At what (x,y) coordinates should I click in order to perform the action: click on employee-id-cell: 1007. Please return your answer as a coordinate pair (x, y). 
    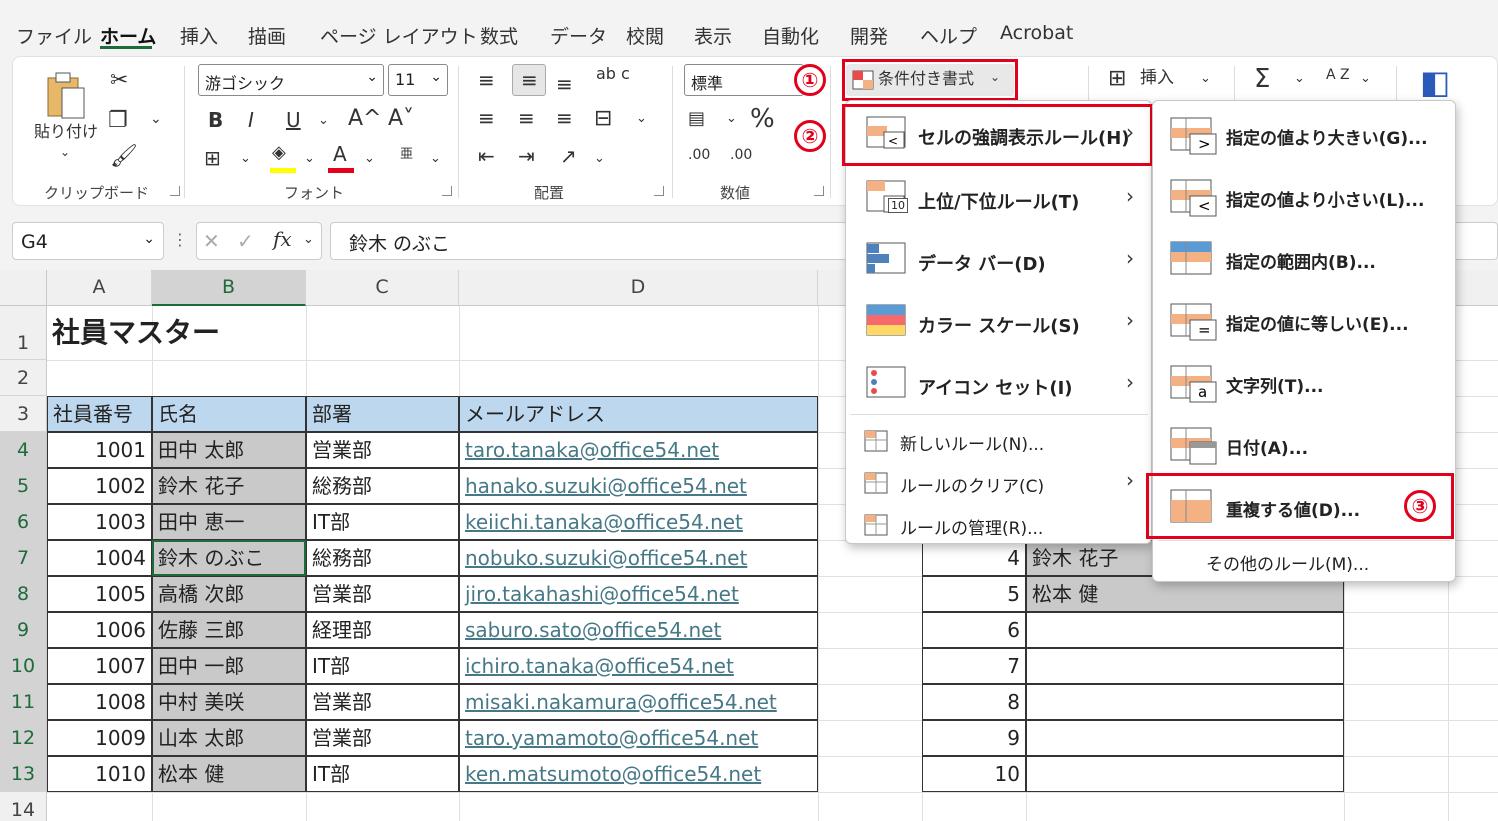
    Looking at the image, I should click on (99, 666).